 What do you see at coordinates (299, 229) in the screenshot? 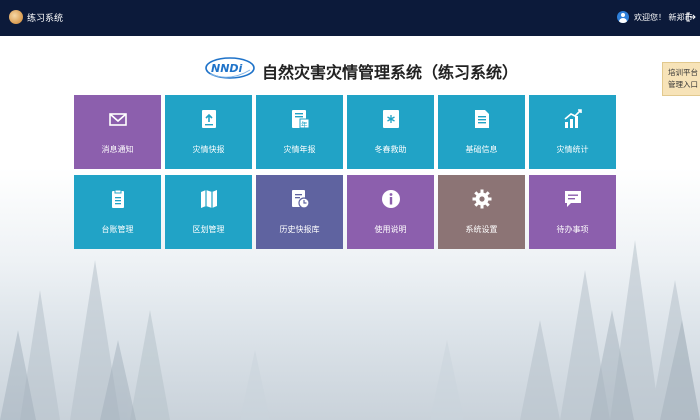
I see `tile-label: 历史快报库` at bounding box center [299, 229].